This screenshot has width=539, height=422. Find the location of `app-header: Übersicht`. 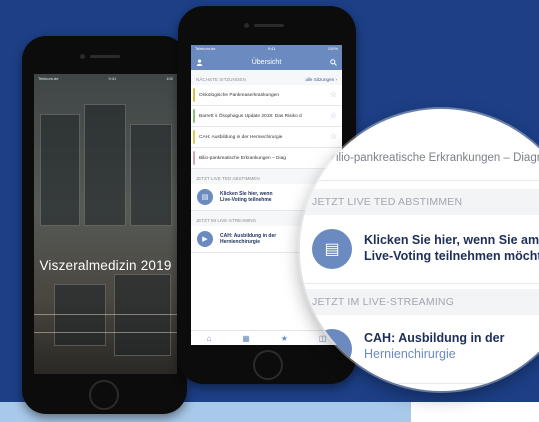

app-header: Übersicht is located at coordinates (266, 62).